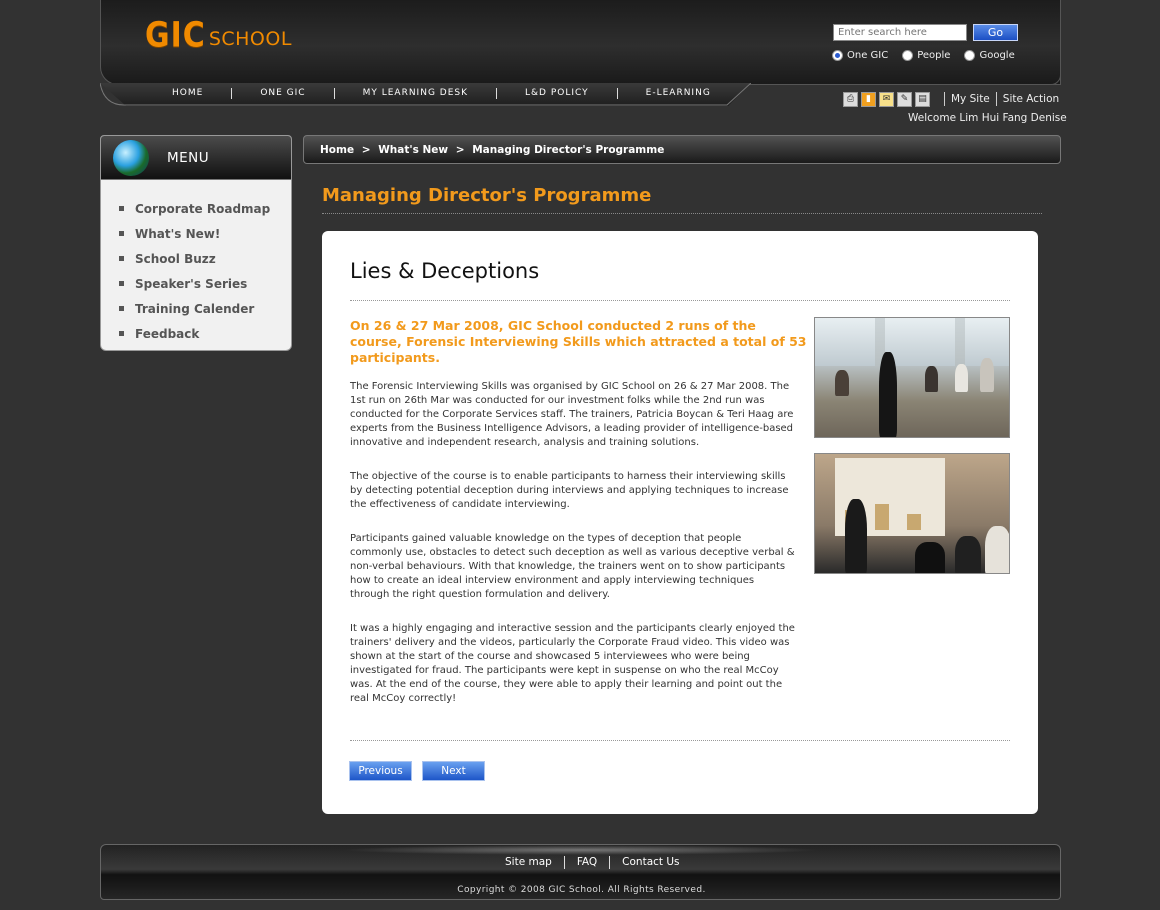  I want to click on bookmark-icon: ▮, so click(868, 99).